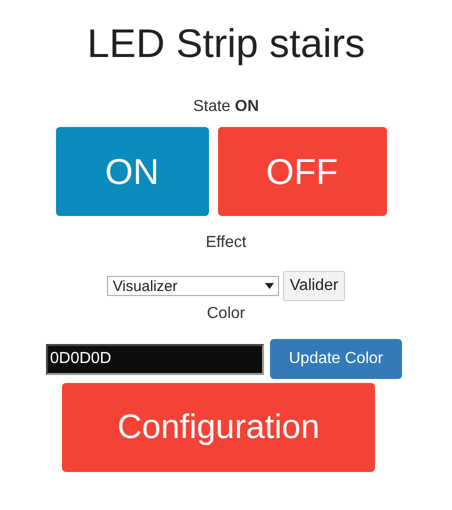 This screenshot has height=510, width=452. Describe the element at coordinates (269, 286) in the screenshot. I see `caret-icon` at that location.